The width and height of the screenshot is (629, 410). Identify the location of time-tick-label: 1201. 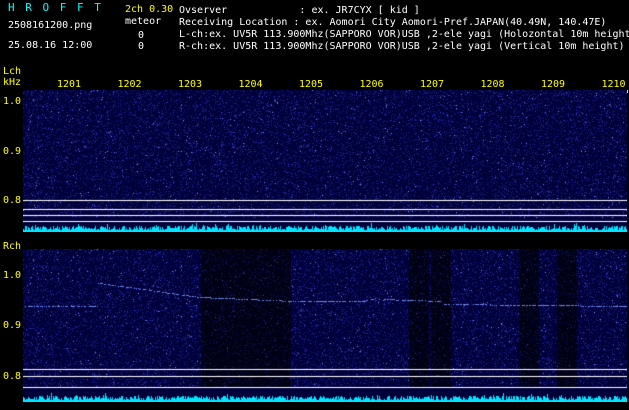
(69, 84).